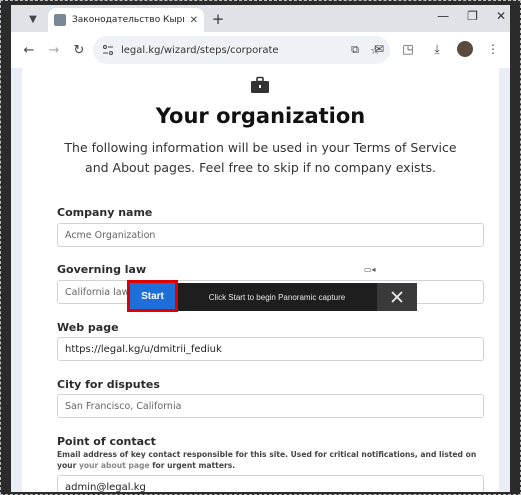 This screenshot has width=521, height=495. Describe the element at coordinates (397, 297) in the screenshot. I see `close-icon` at that location.